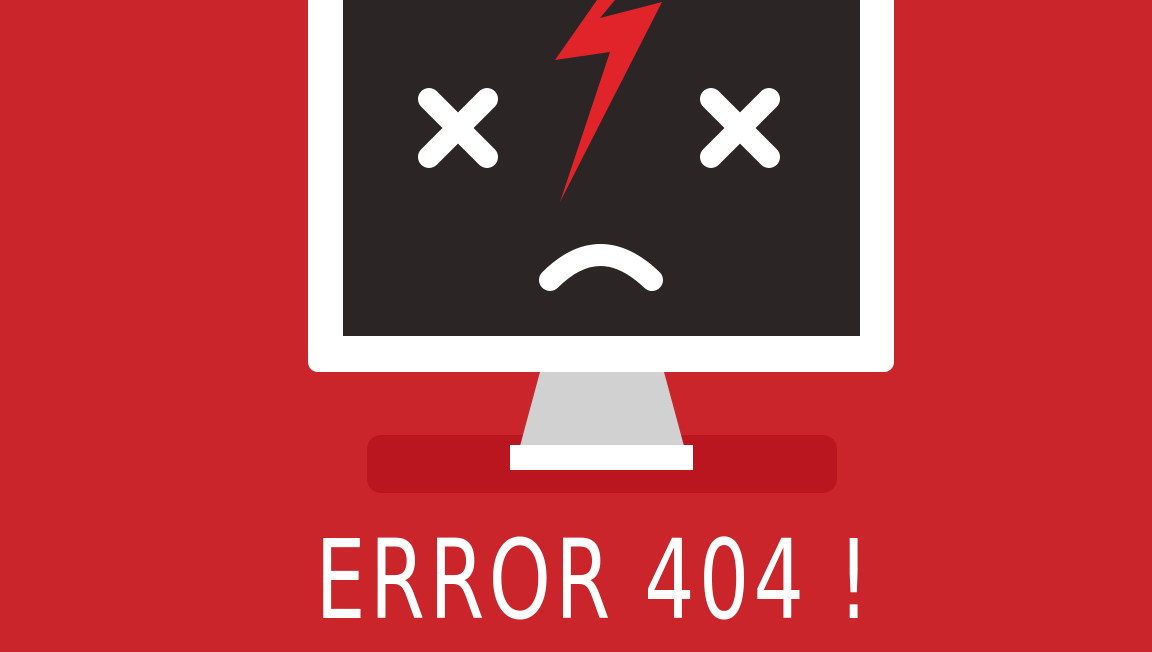 The height and width of the screenshot is (652, 1152). I want to click on error-heading: ERROR 404 !, so click(595, 584).